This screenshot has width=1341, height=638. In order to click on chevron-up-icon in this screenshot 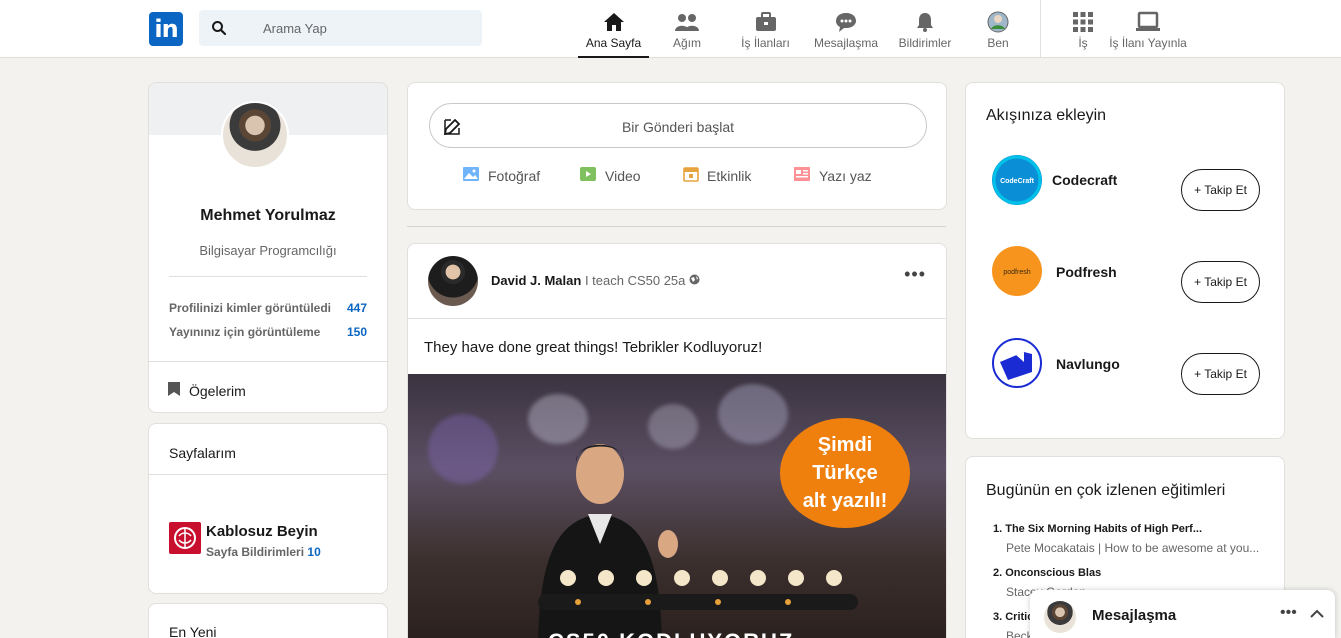, I will do `click(1317, 615)`.